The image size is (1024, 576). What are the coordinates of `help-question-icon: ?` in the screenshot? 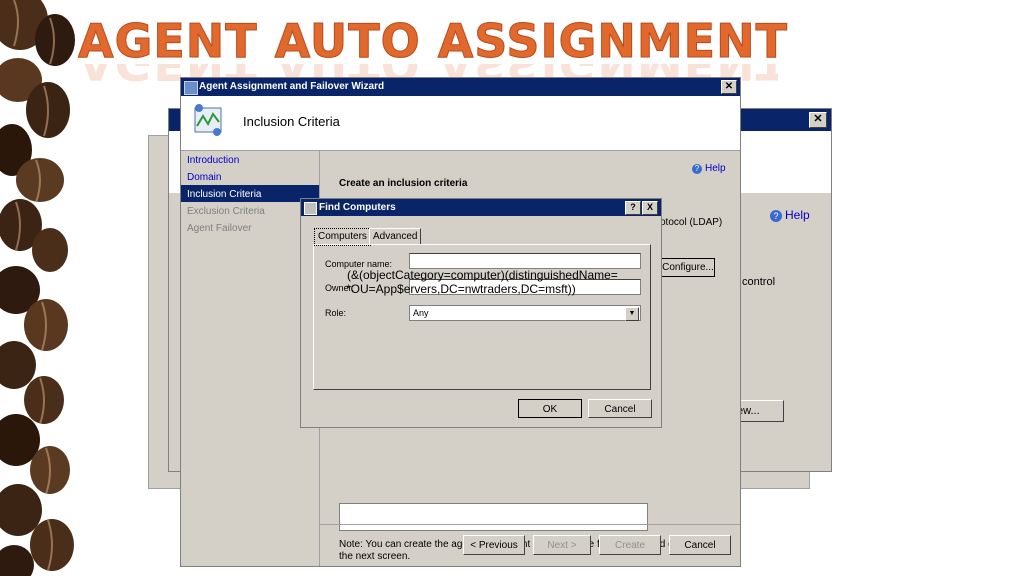 It's located at (633, 208).